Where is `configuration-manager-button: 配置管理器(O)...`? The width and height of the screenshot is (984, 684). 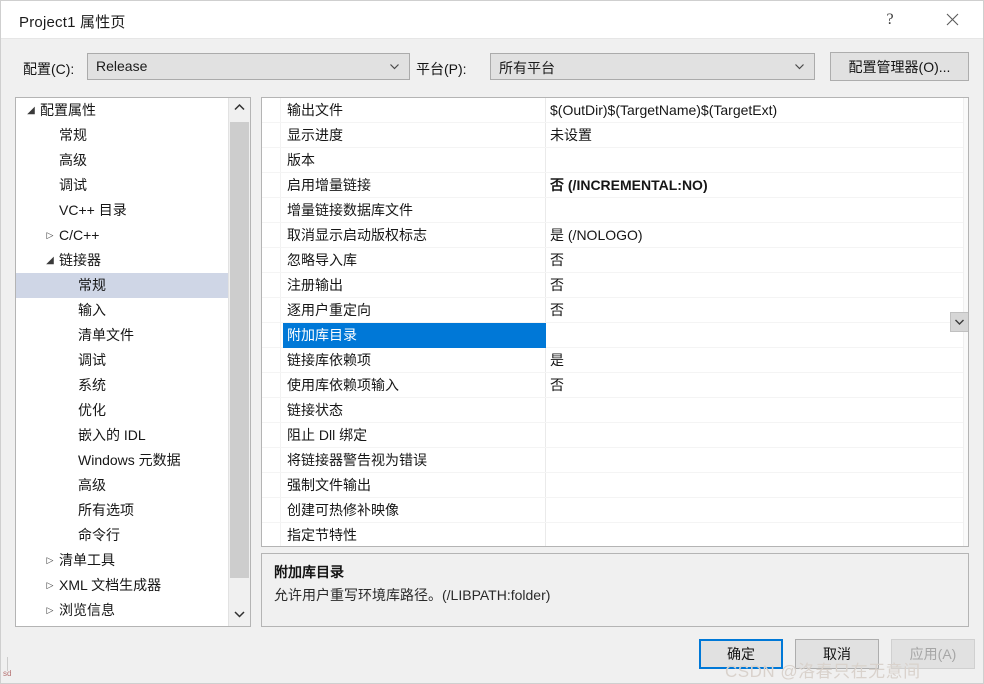 configuration-manager-button: 配置管理器(O)... is located at coordinates (899, 66).